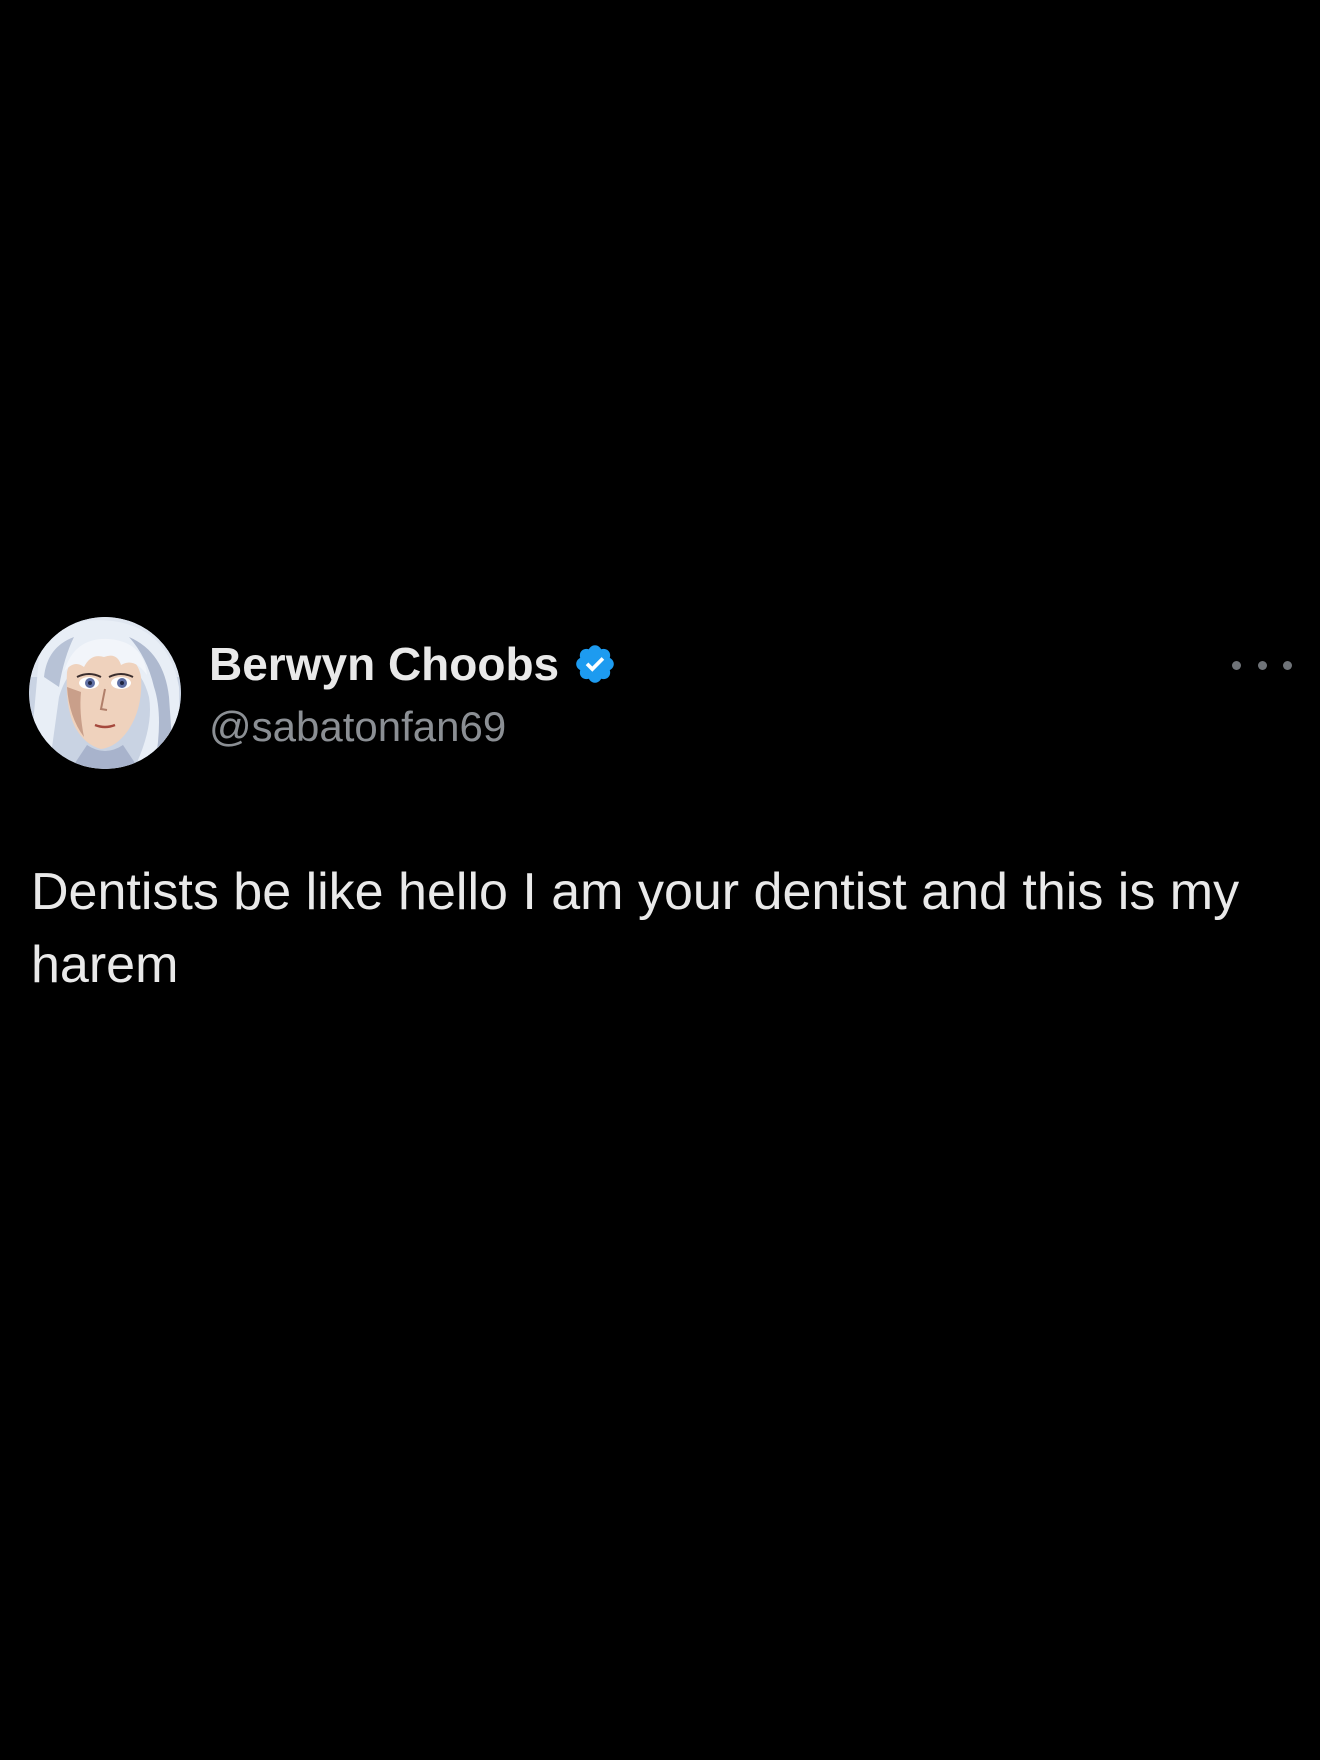  I want to click on verified-badge-icon, so click(595, 664).